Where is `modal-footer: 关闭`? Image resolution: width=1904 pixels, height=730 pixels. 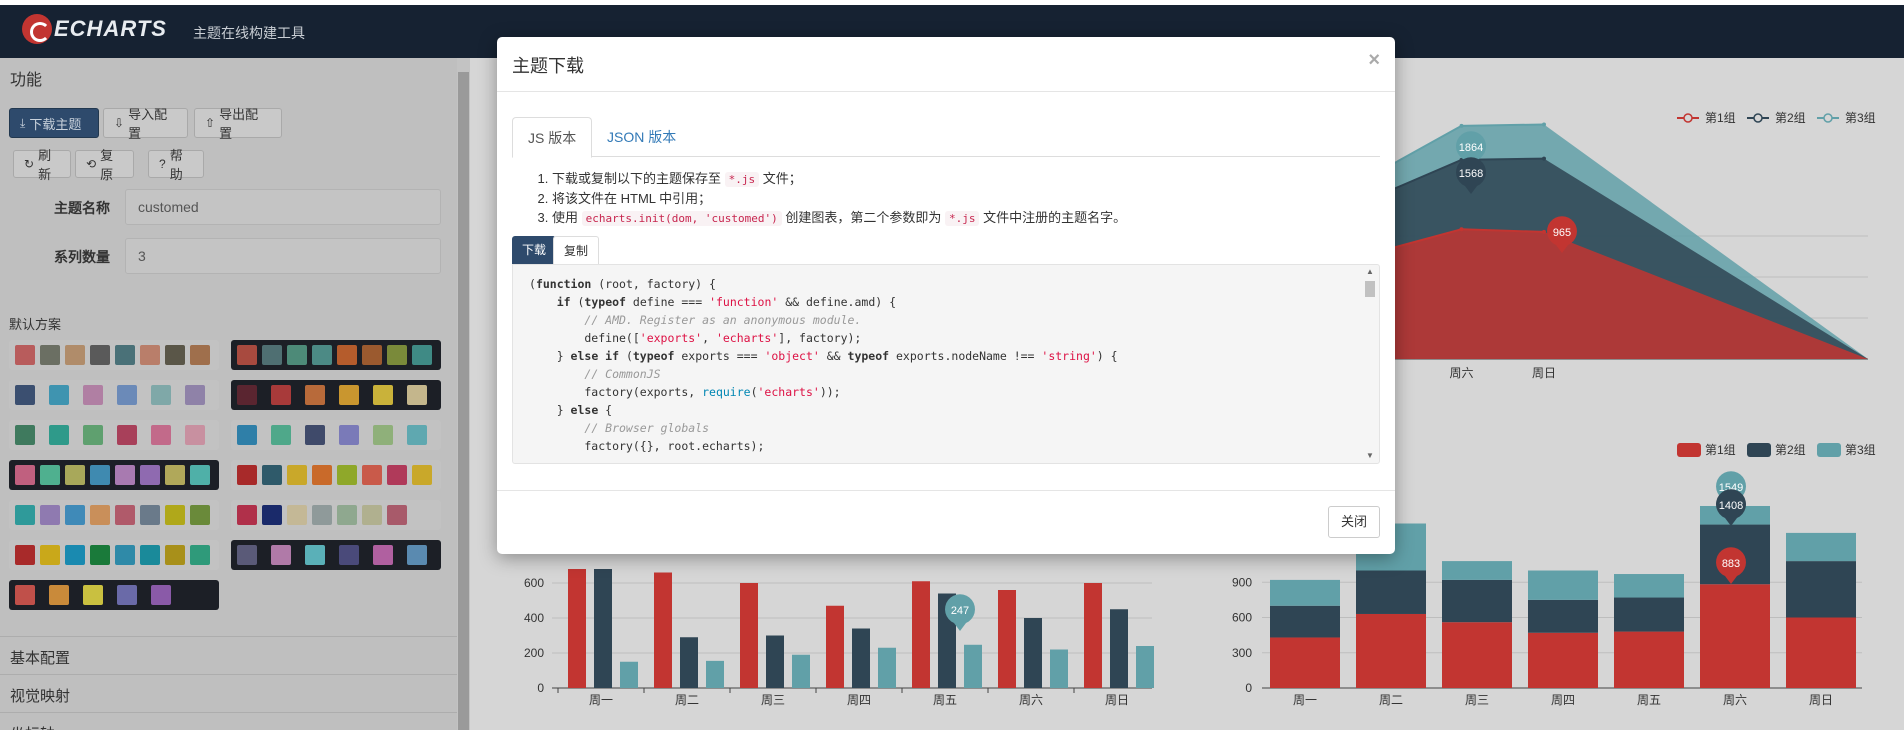
modal-footer: 关闭 is located at coordinates (946, 522).